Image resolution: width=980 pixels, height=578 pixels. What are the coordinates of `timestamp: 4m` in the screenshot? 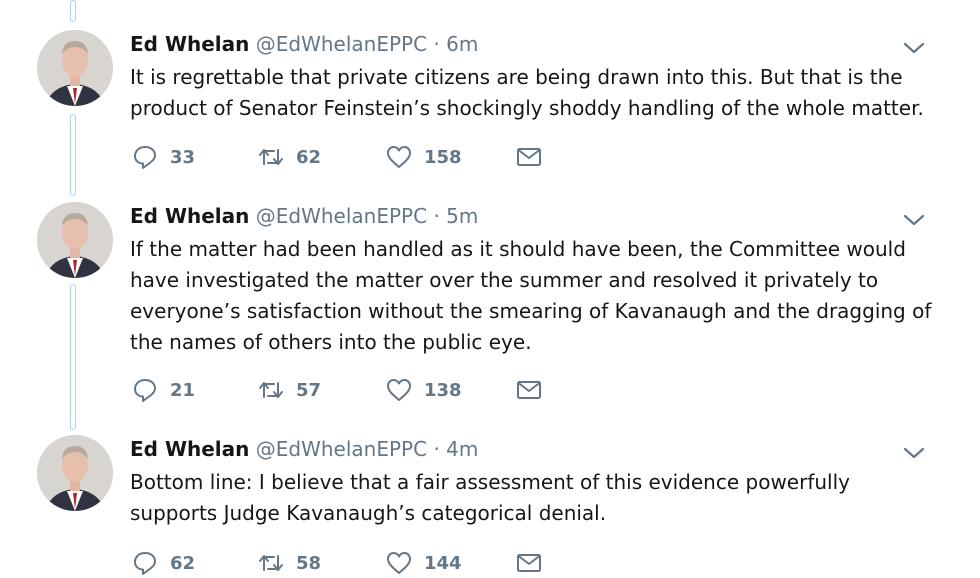 It's located at (462, 449).